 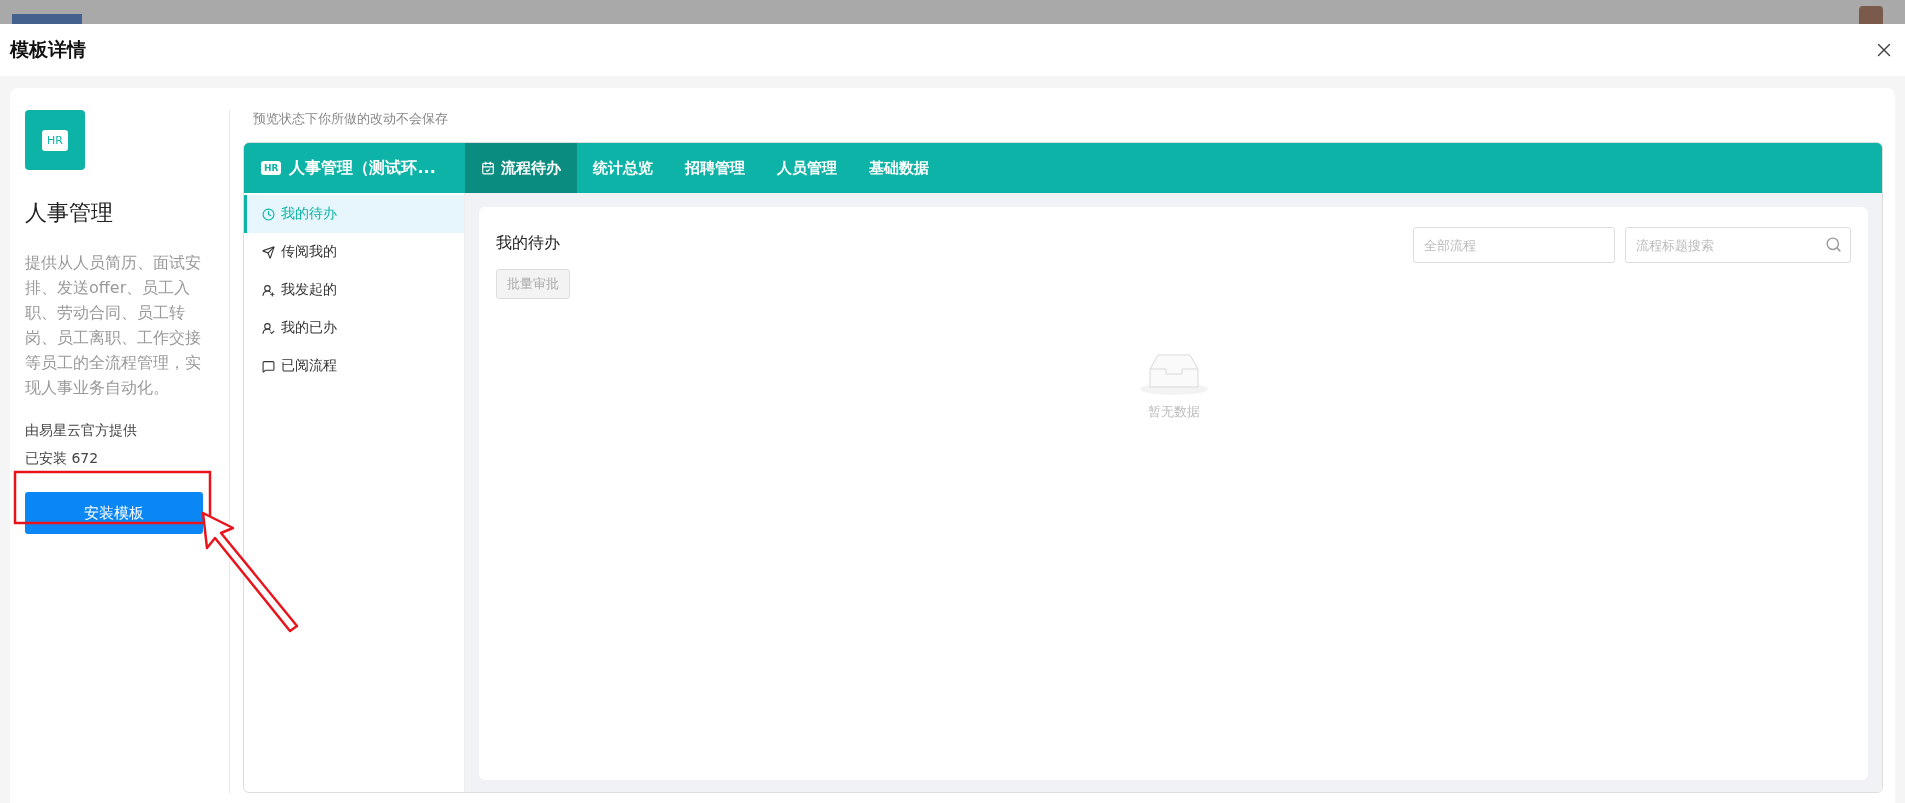 I want to click on user-plus-icon, so click(x=268, y=290).